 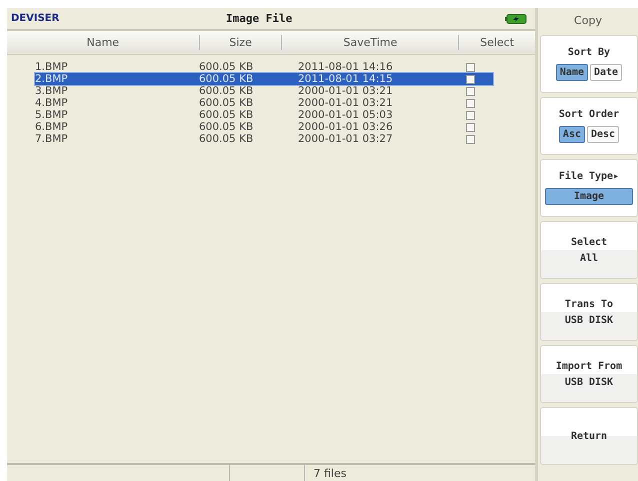 I want to click on table-cell: 5.BMP, so click(x=51, y=115).